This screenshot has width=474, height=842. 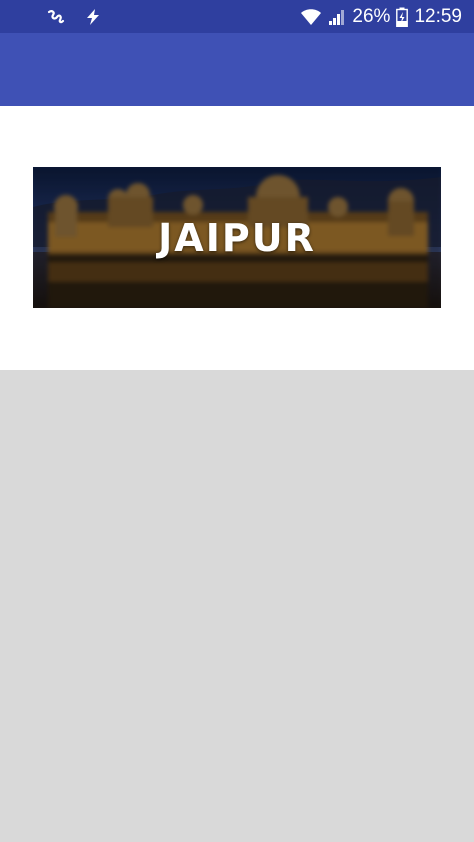 What do you see at coordinates (237, 69) in the screenshot?
I see `app-bar` at bounding box center [237, 69].